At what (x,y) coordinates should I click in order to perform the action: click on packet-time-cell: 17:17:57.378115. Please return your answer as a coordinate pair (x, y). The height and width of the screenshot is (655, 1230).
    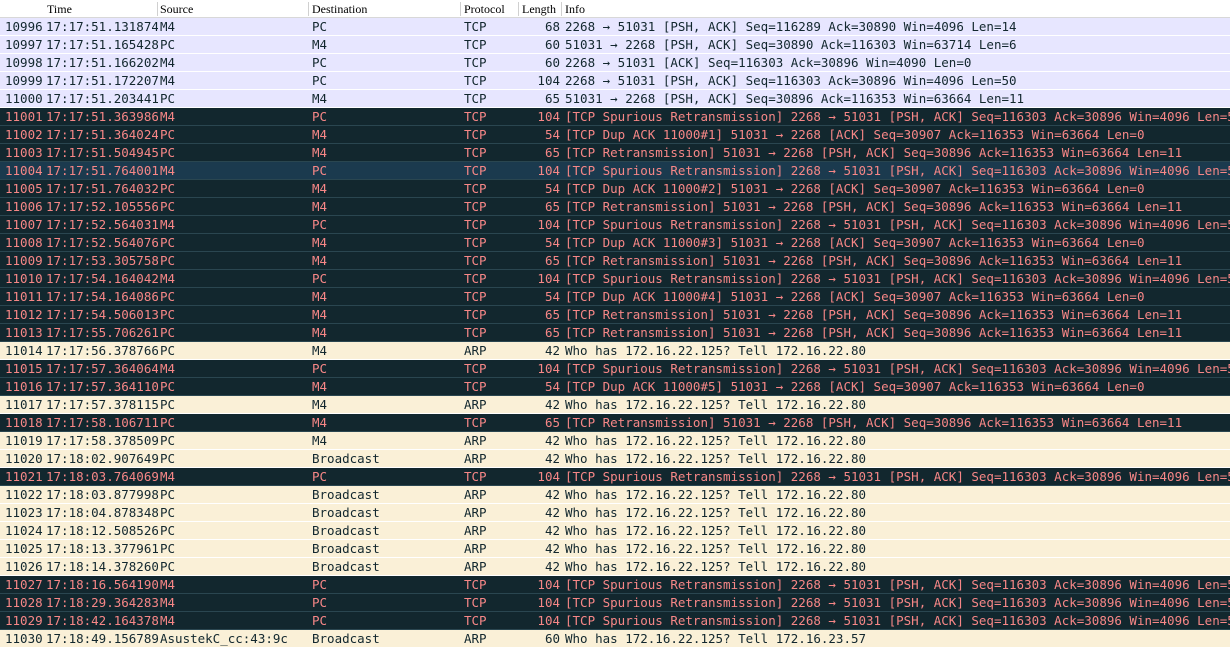
    Looking at the image, I should click on (102, 404).